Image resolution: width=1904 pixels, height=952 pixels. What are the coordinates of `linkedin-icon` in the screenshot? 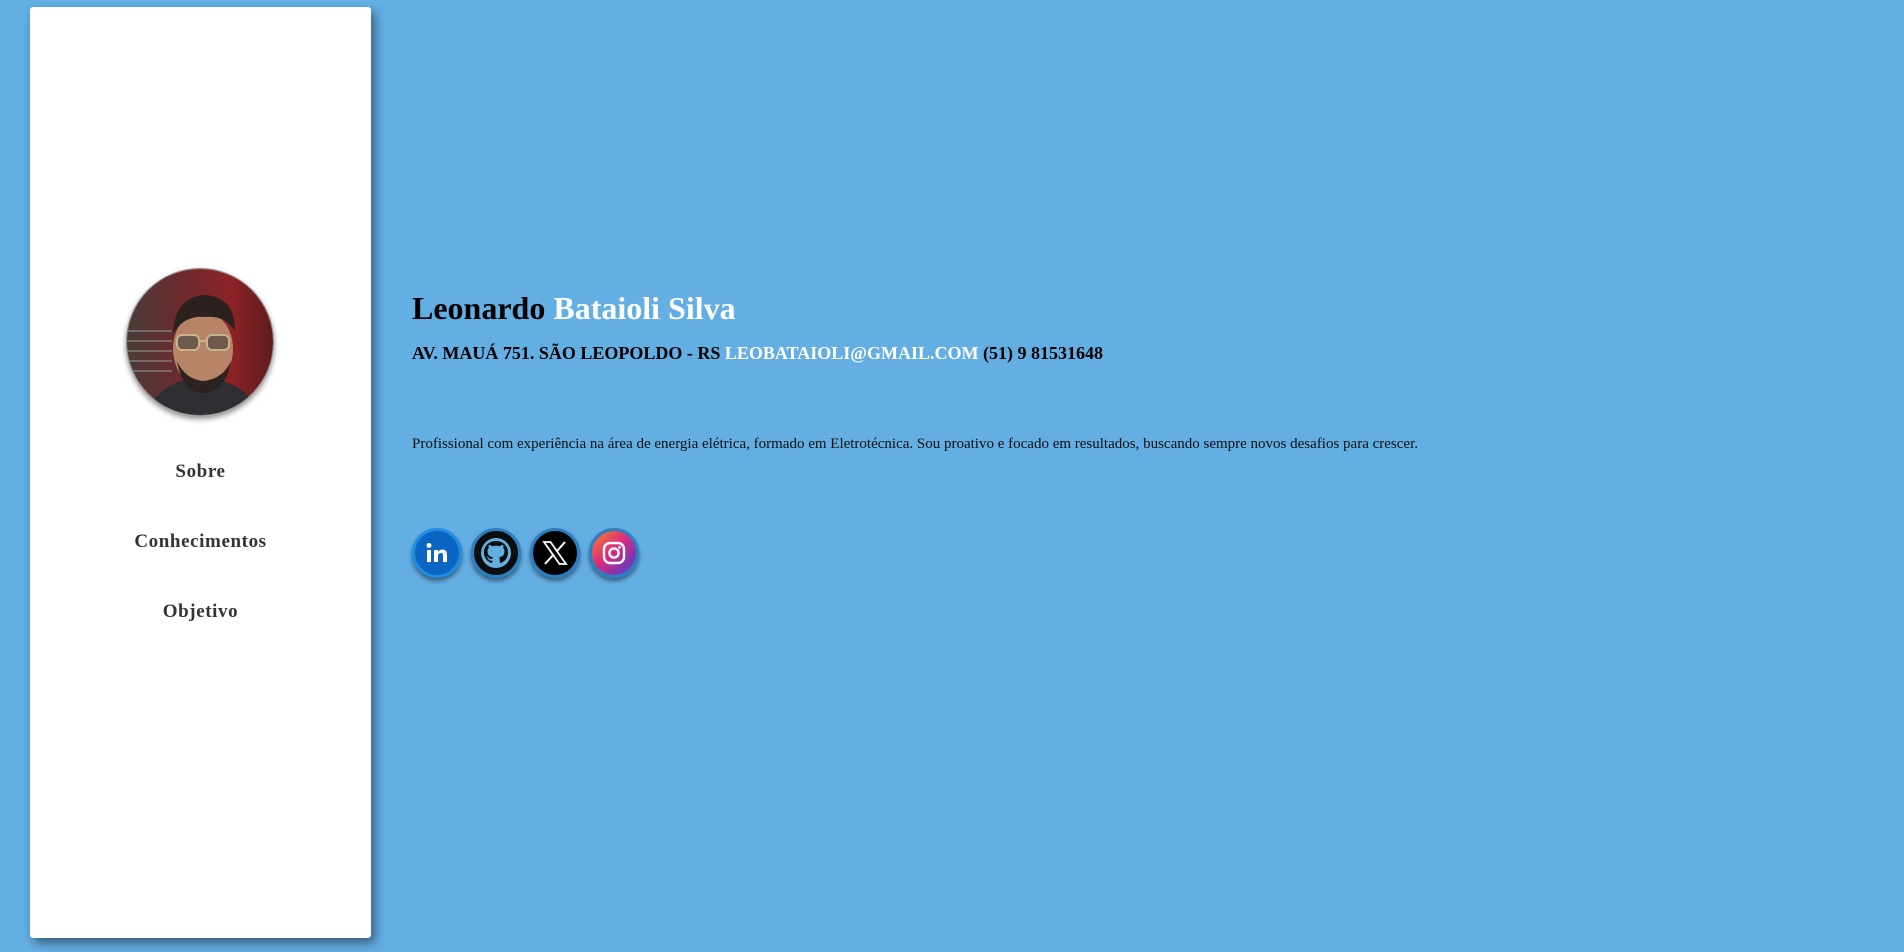 It's located at (436, 552).